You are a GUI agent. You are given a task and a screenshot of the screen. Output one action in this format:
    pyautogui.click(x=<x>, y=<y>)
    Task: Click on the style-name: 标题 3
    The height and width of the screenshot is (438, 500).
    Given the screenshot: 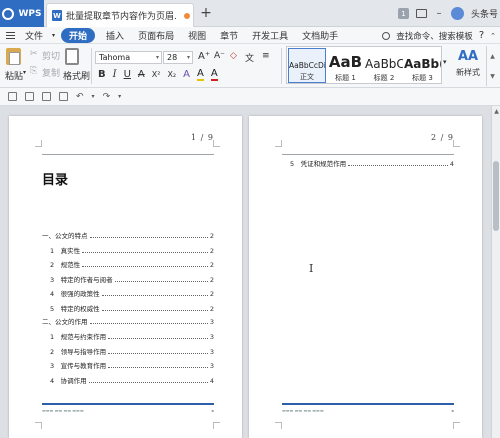 What is the action you would take?
    pyautogui.click(x=422, y=78)
    